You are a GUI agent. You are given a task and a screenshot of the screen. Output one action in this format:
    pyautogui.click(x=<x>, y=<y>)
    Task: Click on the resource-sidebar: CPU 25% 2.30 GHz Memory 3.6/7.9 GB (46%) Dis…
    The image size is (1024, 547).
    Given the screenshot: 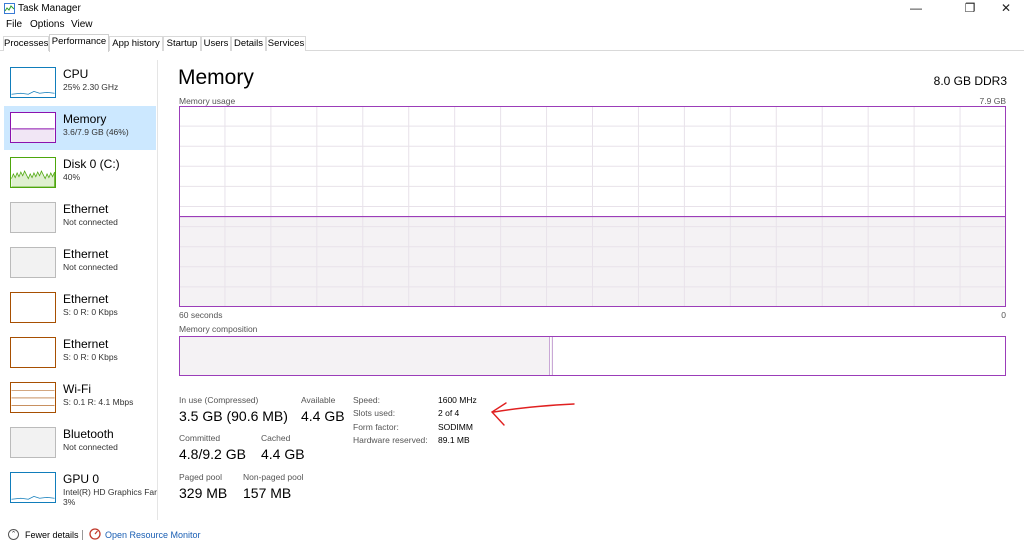 What is the action you would take?
    pyautogui.click(x=79, y=290)
    